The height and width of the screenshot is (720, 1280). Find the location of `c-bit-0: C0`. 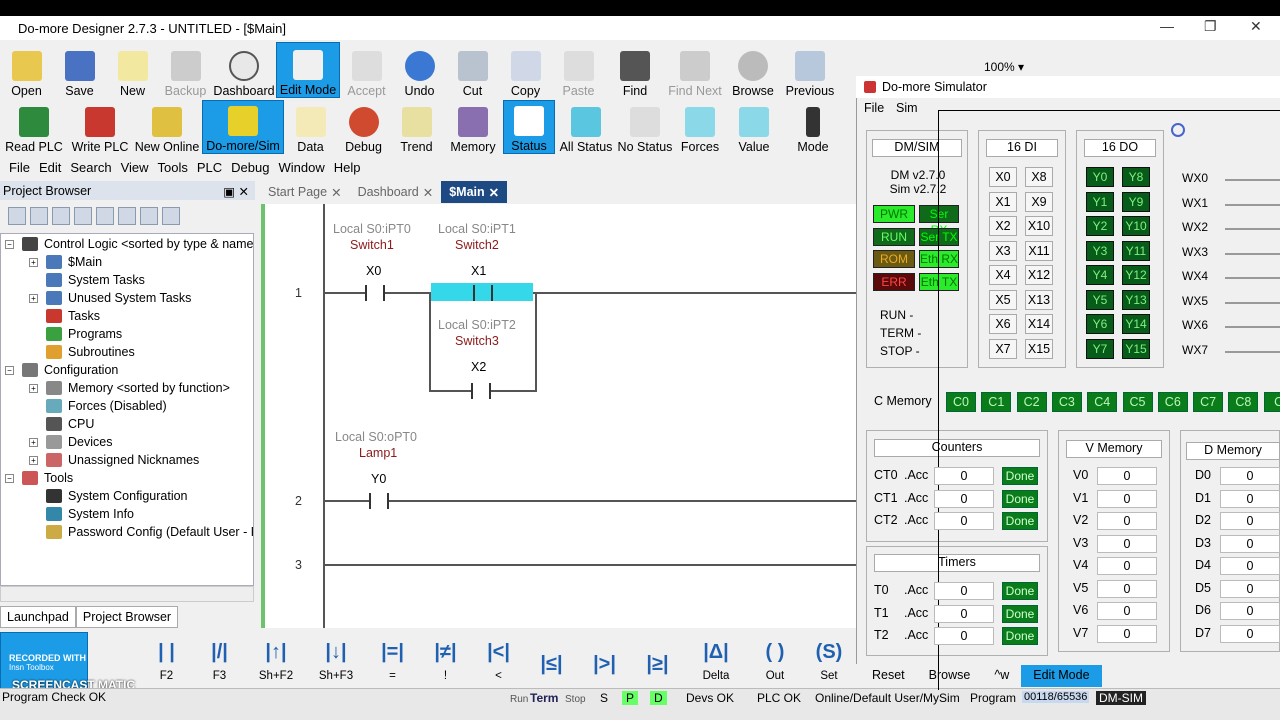

c-bit-0: C0 is located at coordinates (961, 402).